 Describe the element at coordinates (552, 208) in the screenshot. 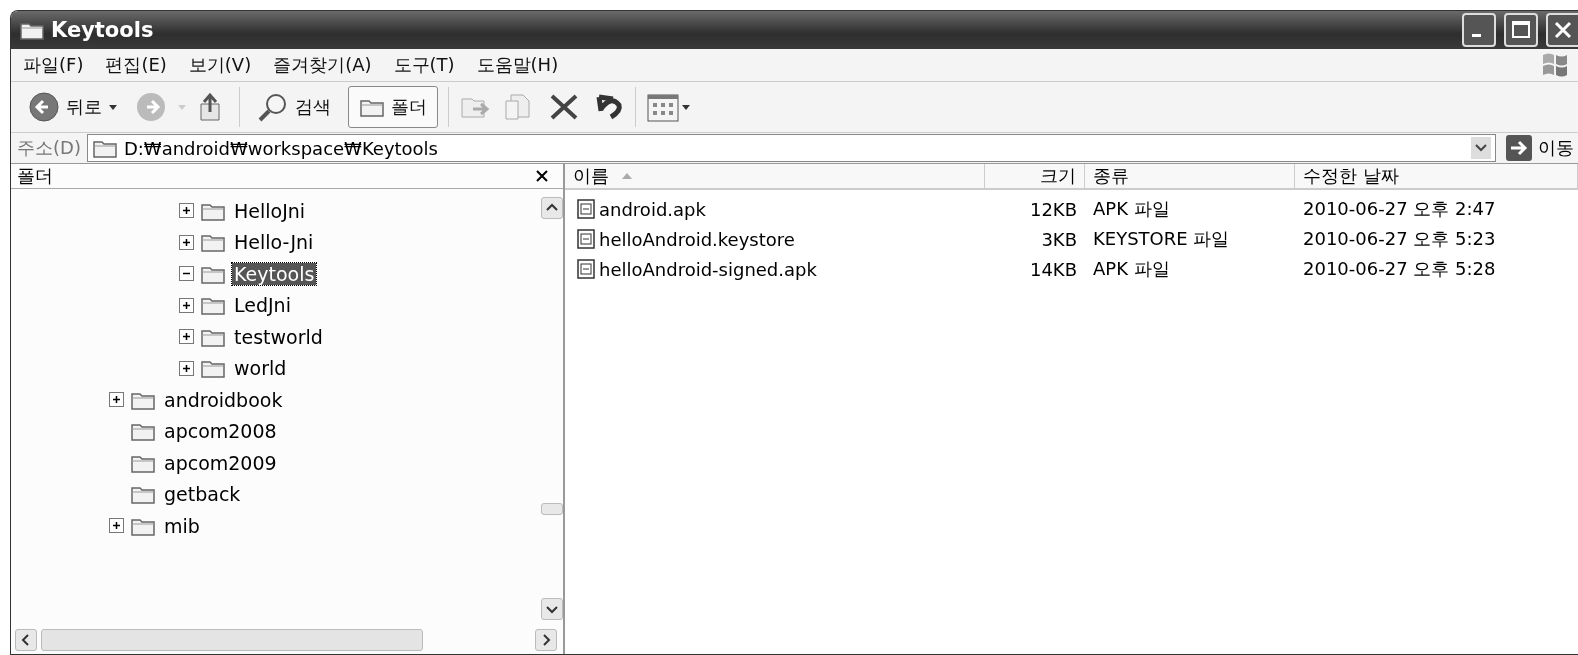

I see `scroll-up-button` at that location.